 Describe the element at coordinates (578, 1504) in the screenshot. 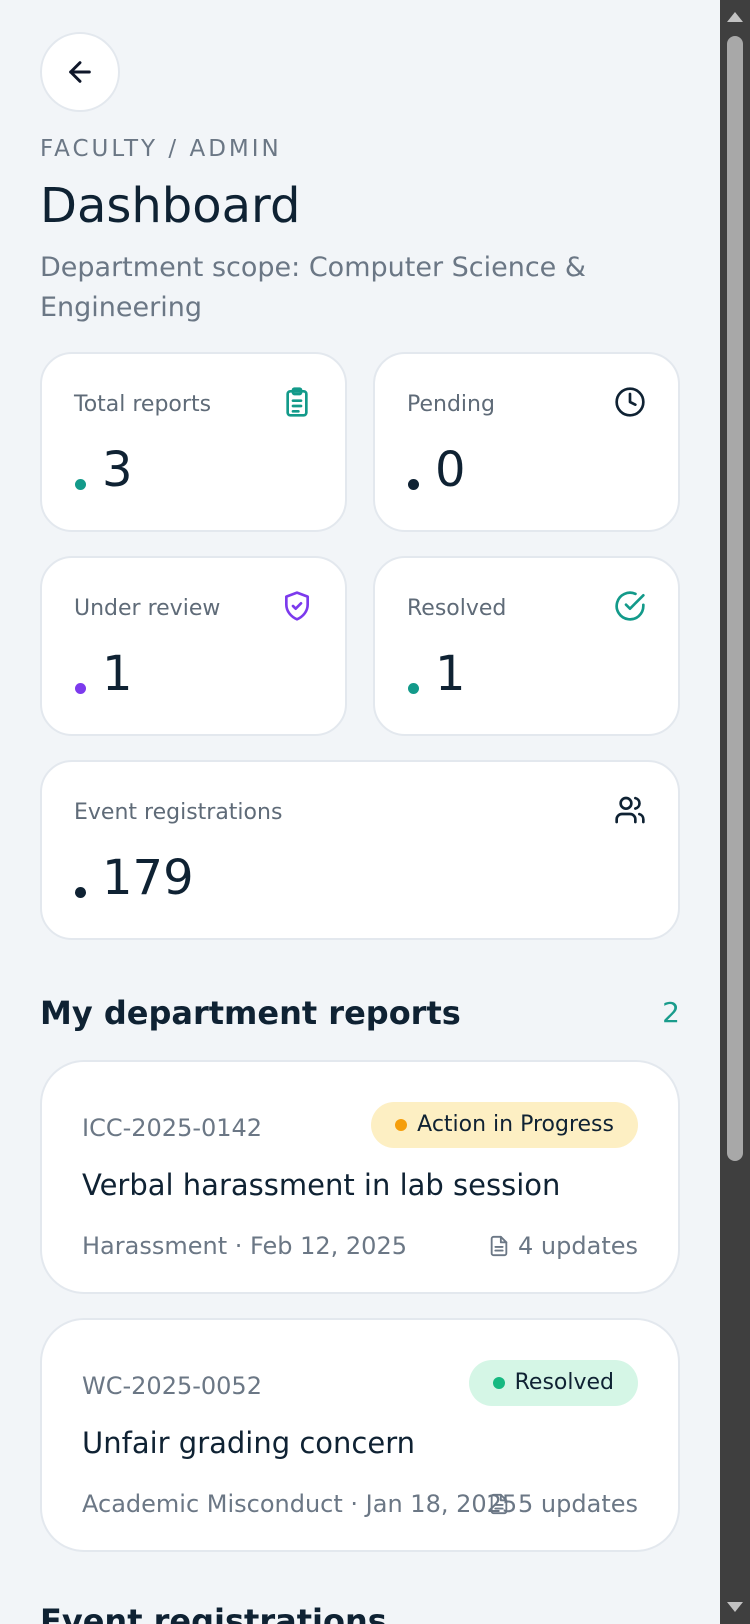

I see `updates-count: 5 updates` at that location.